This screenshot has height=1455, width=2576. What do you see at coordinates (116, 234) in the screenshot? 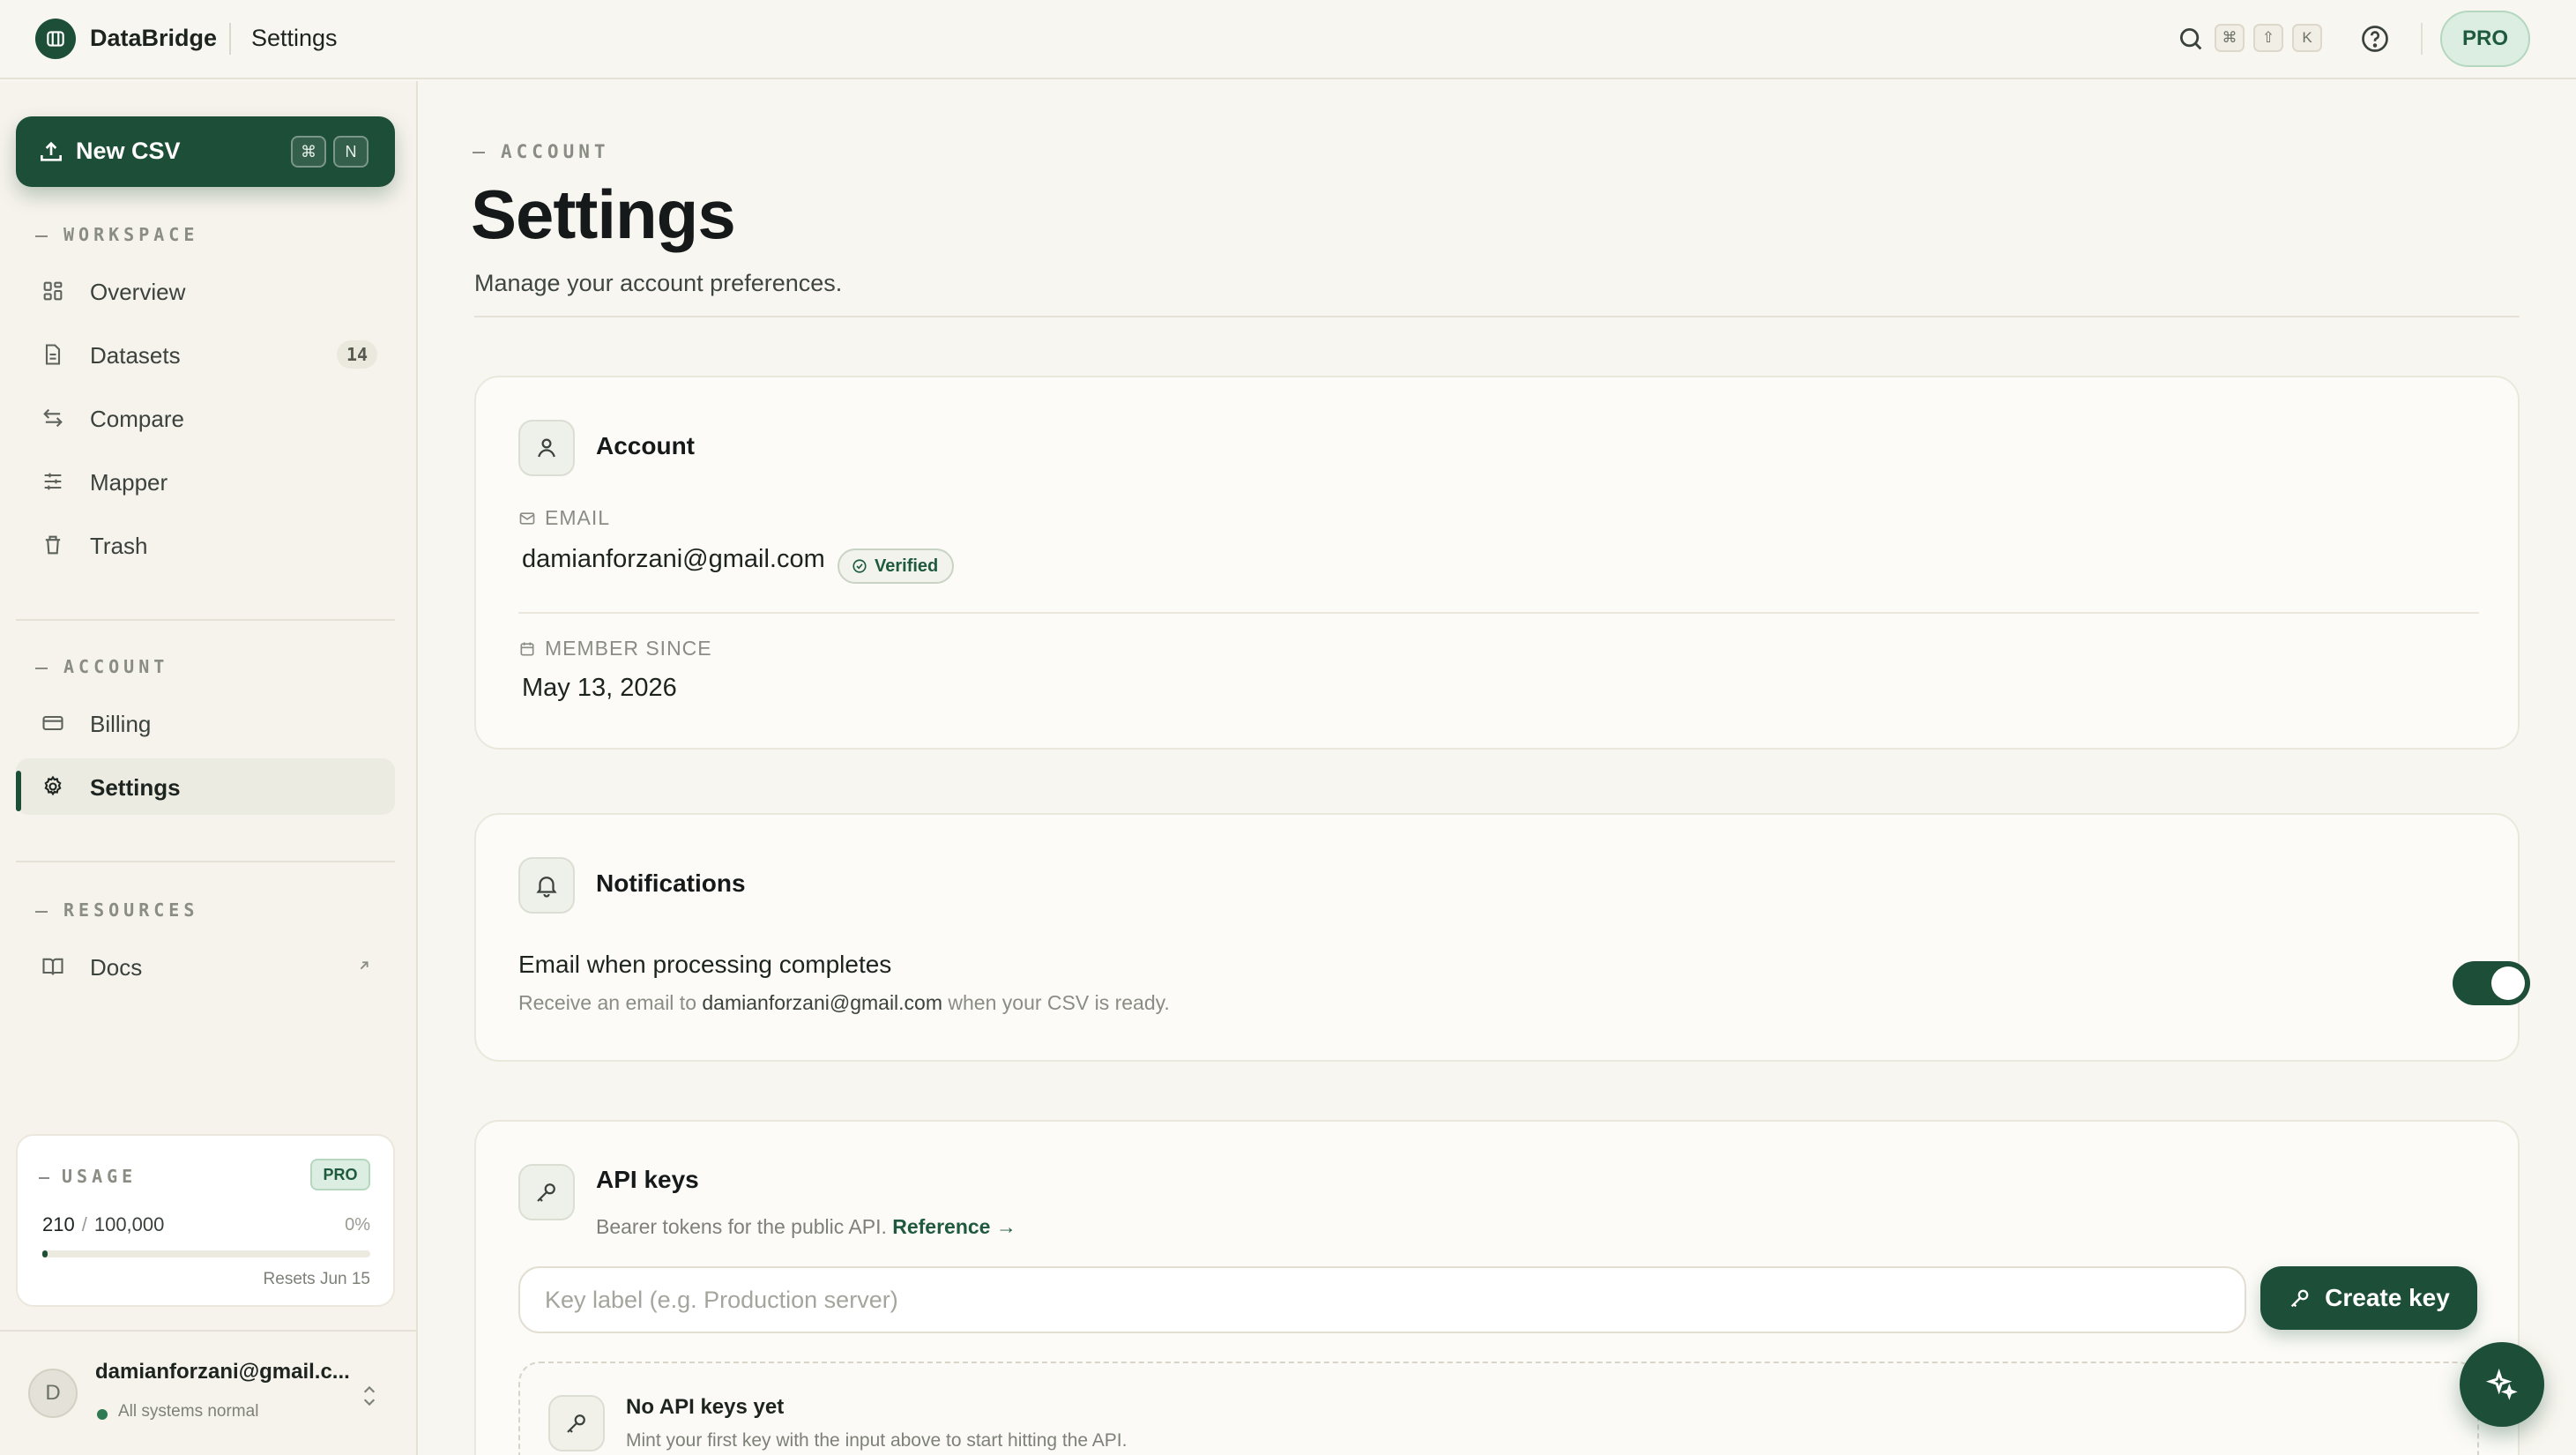
I see `section-label-workspace: WORKSPACE` at bounding box center [116, 234].